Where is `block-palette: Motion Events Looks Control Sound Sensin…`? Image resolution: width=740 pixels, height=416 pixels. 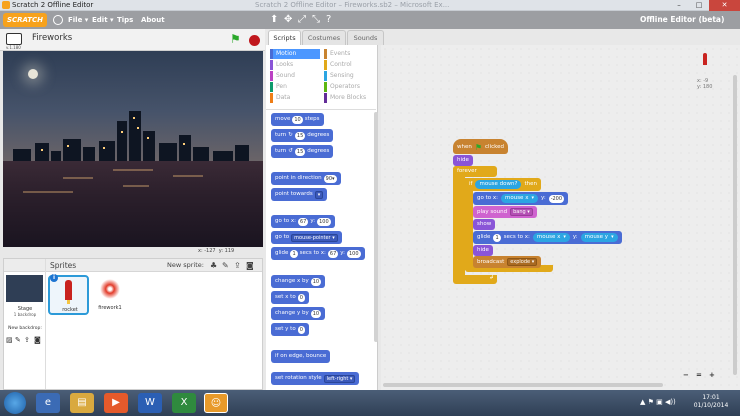
block-palette: Motion Events Looks Control Sound Sensin… is located at coordinates (322, 217).